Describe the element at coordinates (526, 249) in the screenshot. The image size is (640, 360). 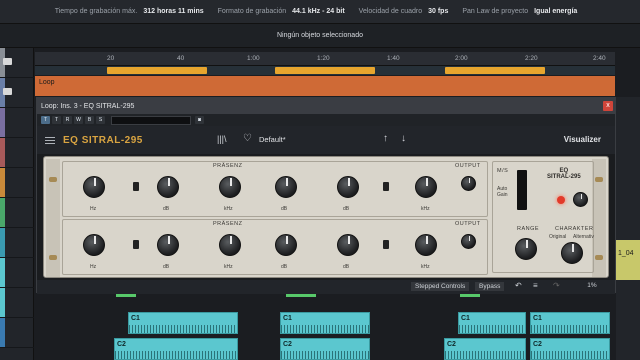
I see `range-knob` at that location.